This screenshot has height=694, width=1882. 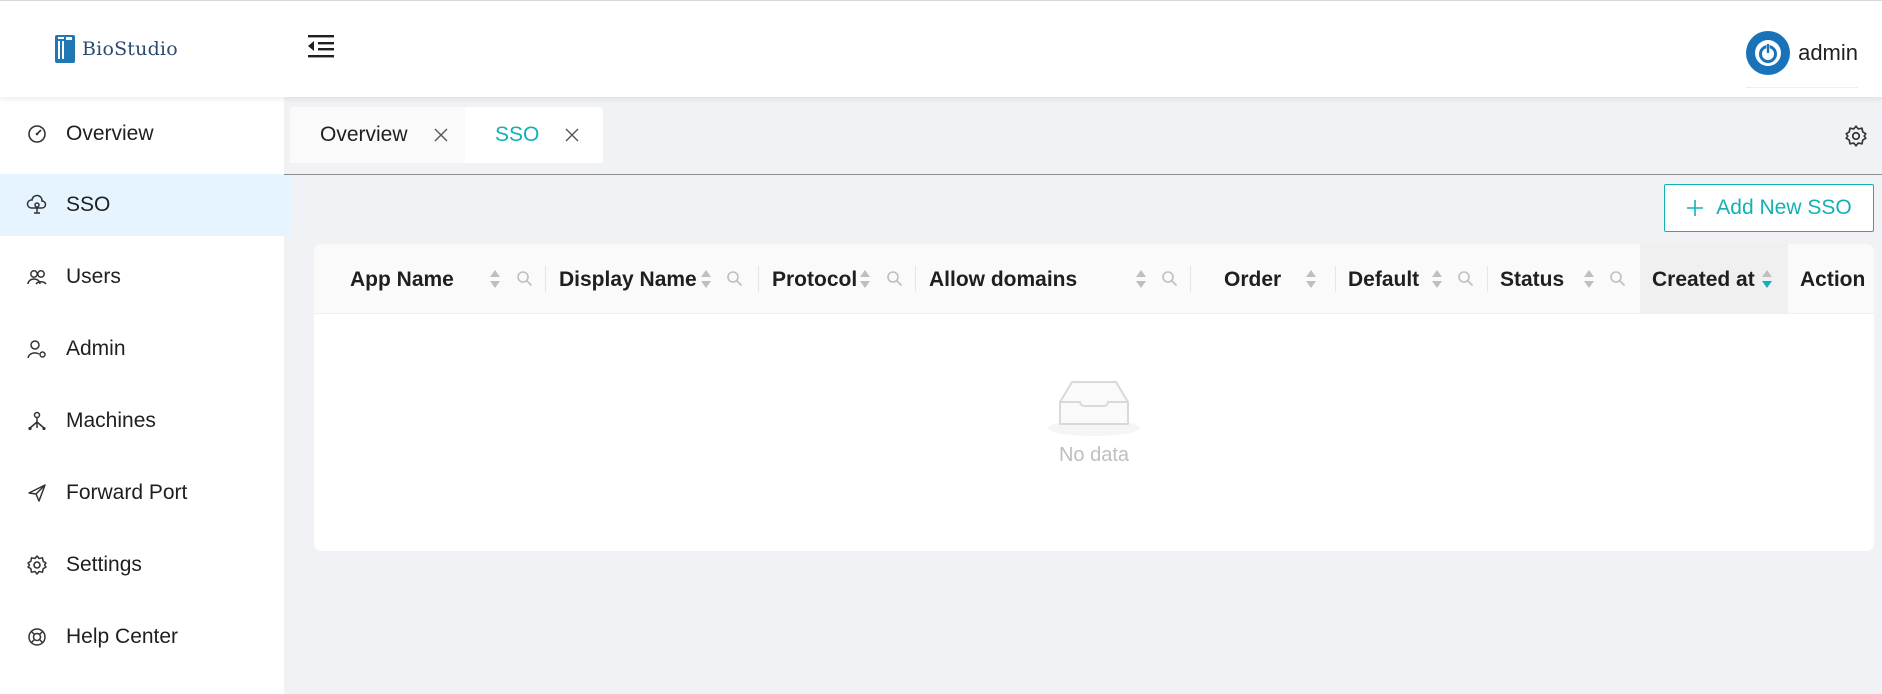 What do you see at coordinates (36, 349) in the screenshot?
I see `user-admin-icon` at bounding box center [36, 349].